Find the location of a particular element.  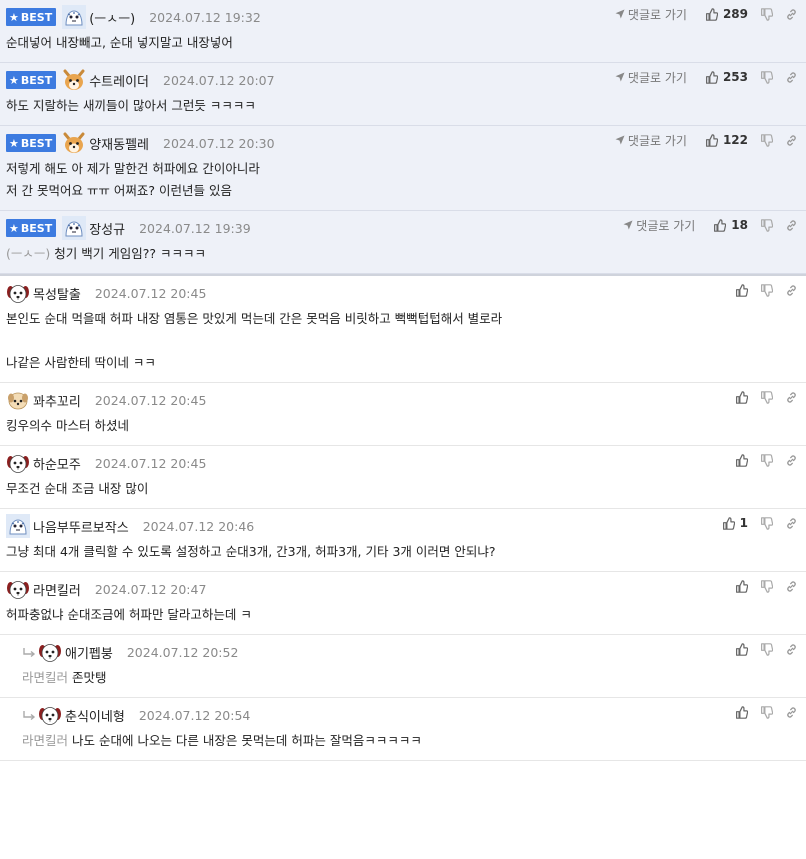

comment-body: 킹우의수 마스터 하셨네 is located at coordinates (406, 426).